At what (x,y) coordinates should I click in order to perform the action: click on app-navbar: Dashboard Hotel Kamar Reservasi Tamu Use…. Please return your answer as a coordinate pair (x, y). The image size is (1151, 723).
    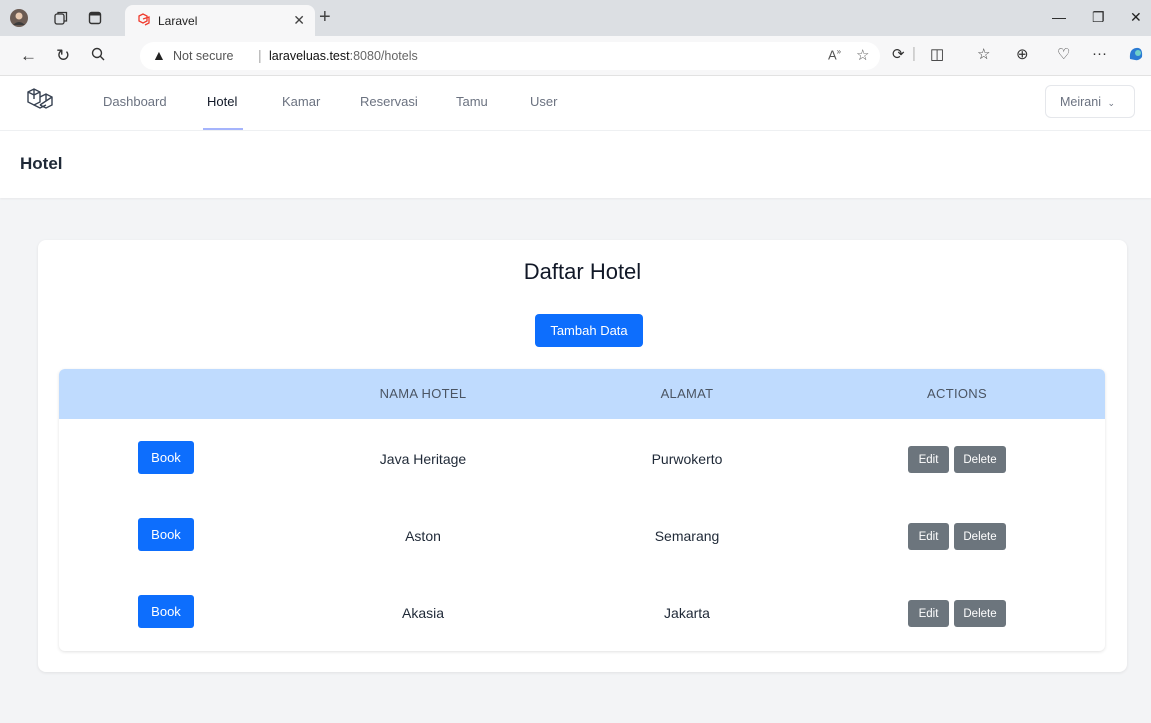
    Looking at the image, I should click on (575, 103).